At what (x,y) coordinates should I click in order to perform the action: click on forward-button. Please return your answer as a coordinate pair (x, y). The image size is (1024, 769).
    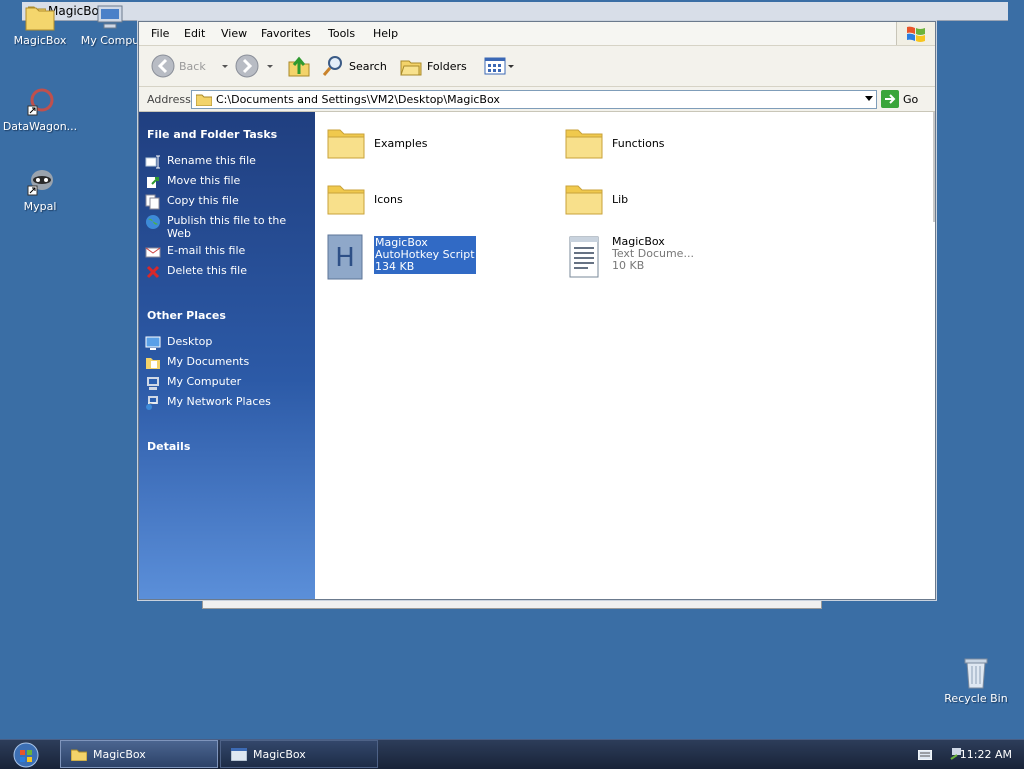
    Looking at the image, I should click on (255, 66).